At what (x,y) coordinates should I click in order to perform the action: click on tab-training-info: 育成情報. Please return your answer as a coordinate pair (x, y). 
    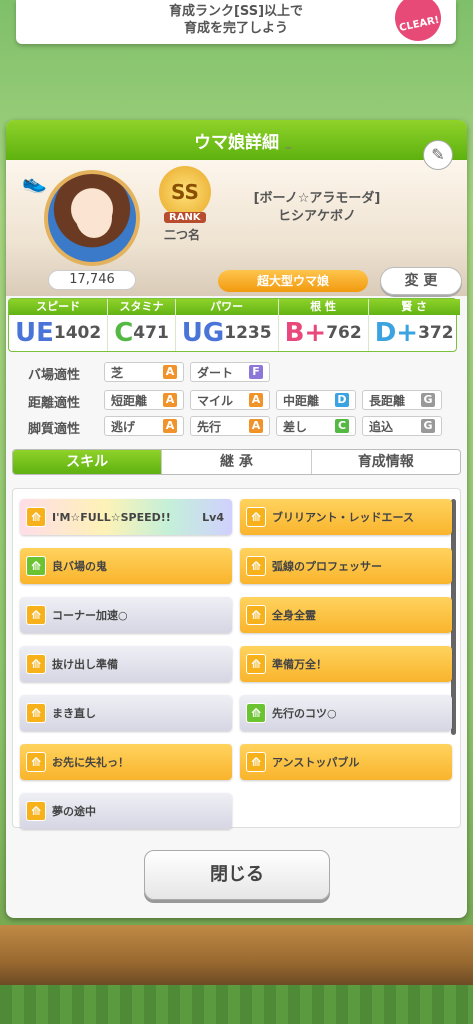
    Looking at the image, I should click on (385, 462).